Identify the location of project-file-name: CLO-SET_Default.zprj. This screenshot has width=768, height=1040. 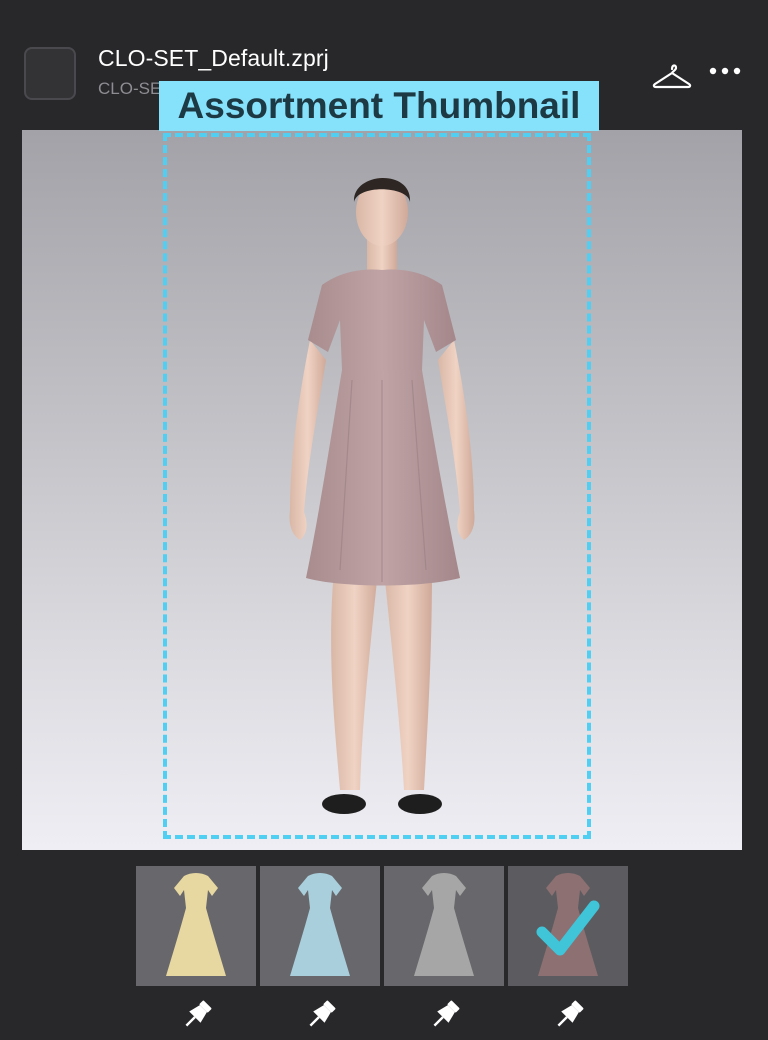
(213, 58).